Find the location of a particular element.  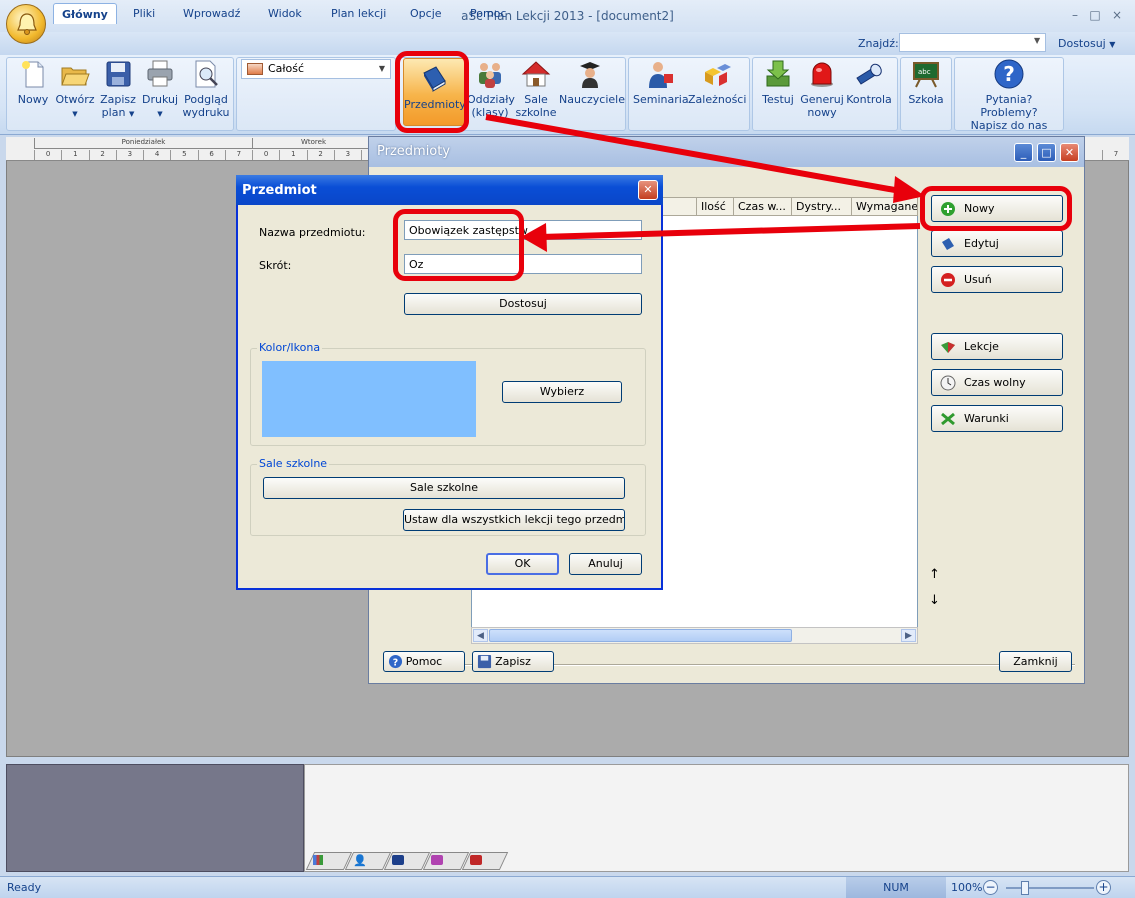

period-tick: 5 is located at coordinates (183, 155).